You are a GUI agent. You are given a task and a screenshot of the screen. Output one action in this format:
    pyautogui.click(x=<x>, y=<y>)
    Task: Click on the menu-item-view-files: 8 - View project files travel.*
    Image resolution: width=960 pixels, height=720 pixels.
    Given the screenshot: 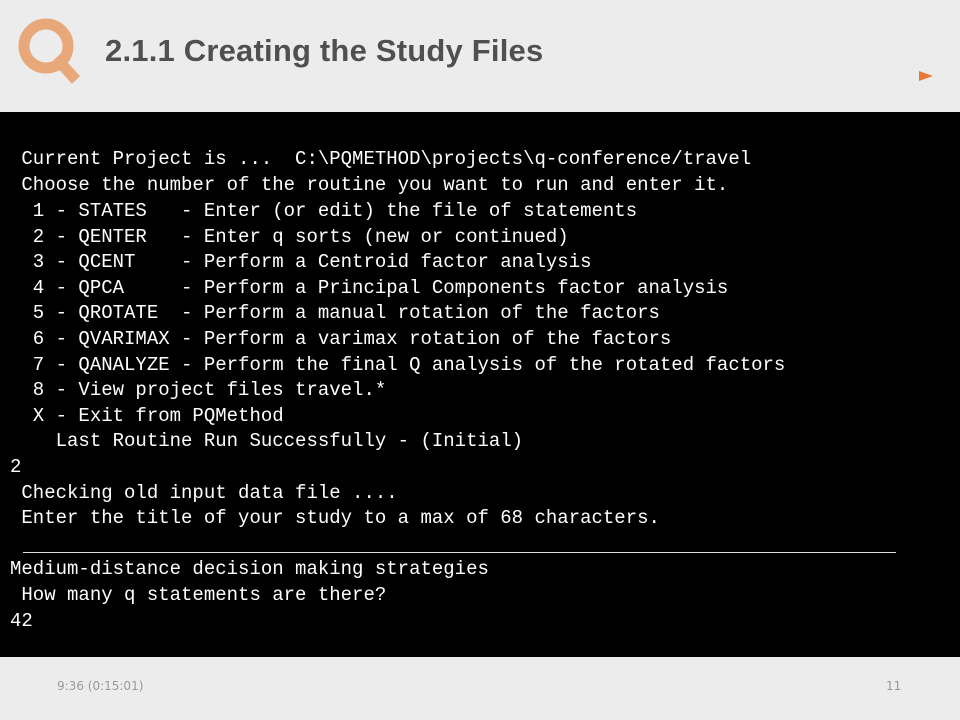 What is the action you would take?
    pyautogui.click(x=198, y=390)
    